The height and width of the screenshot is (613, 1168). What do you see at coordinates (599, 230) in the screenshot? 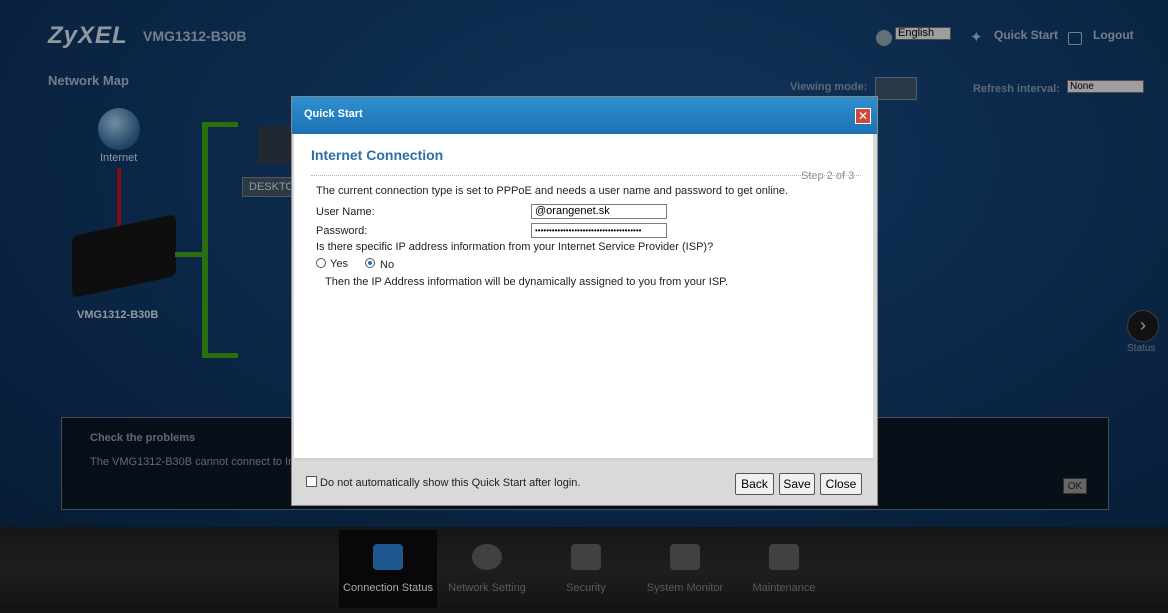
I see `password-input: ••••••••••••••••••••••••••••••••••••••` at bounding box center [599, 230].